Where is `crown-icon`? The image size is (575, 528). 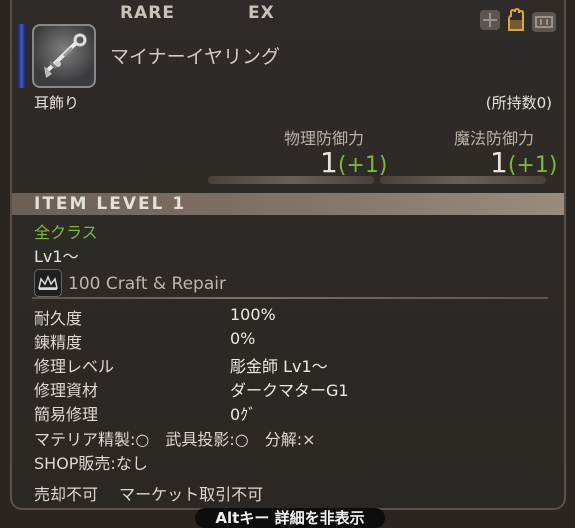 crown-icon is located at coordinates (48, 283).